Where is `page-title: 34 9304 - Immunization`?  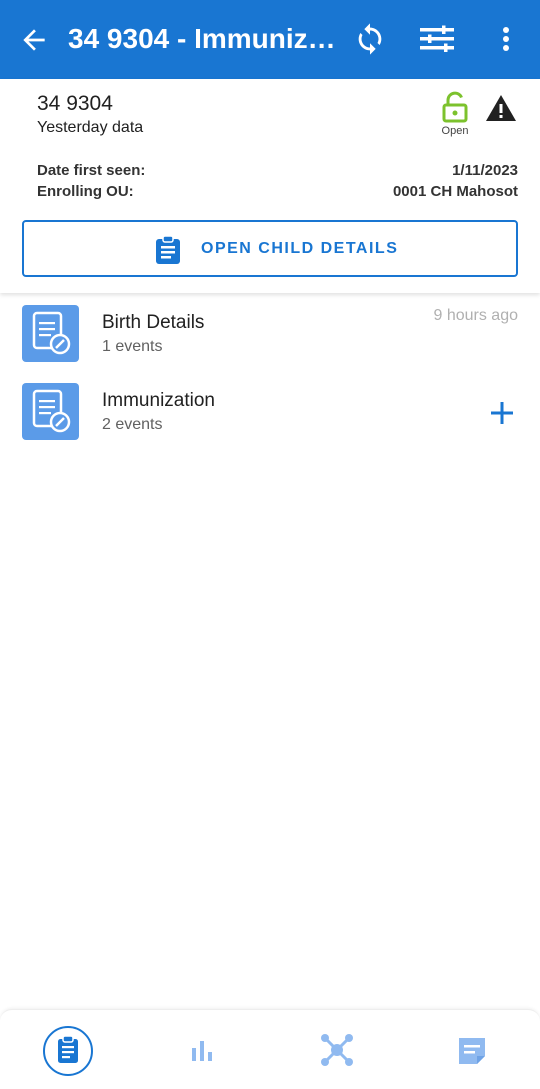
page-title: 34 9304 - Immunization is located at coordinates (204, 38).